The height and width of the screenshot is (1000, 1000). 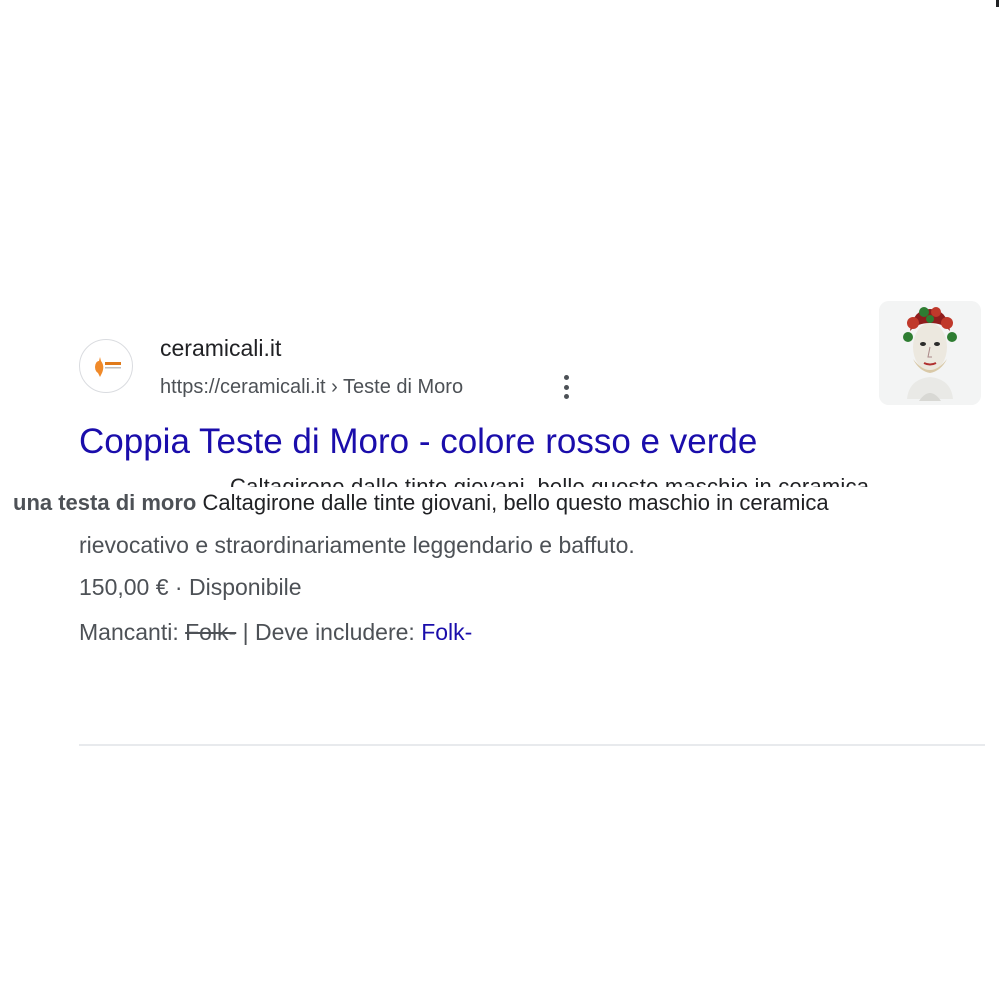 What do you see at coordinates (566, 387) in the screenshot?
I see `more-options-button` at bounding box center [566, 387].